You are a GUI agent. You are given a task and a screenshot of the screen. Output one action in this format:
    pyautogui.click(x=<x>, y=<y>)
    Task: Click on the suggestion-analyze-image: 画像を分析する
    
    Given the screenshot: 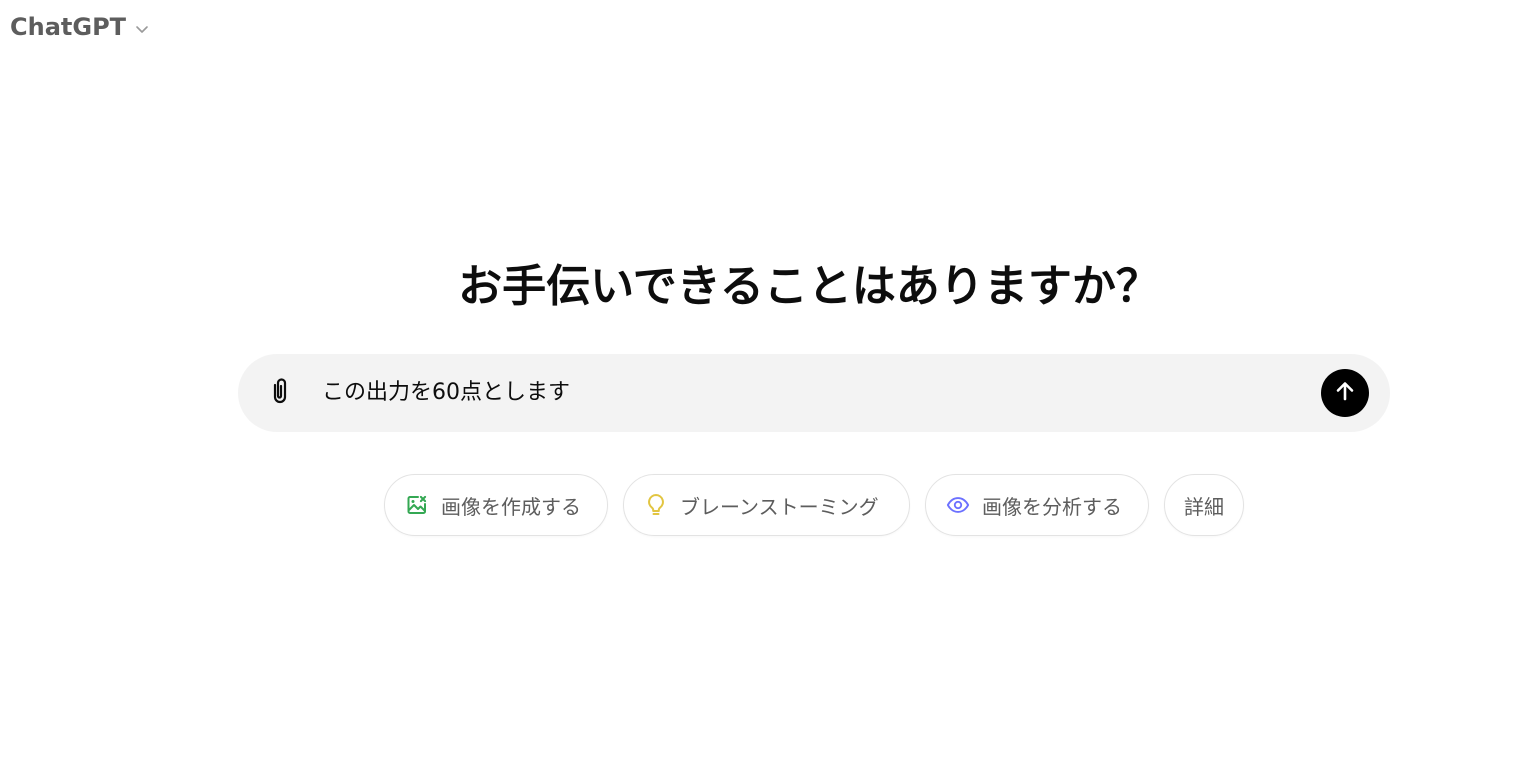 What is the action you would take?
    pyautogui.click(x=1037, y=505)
    